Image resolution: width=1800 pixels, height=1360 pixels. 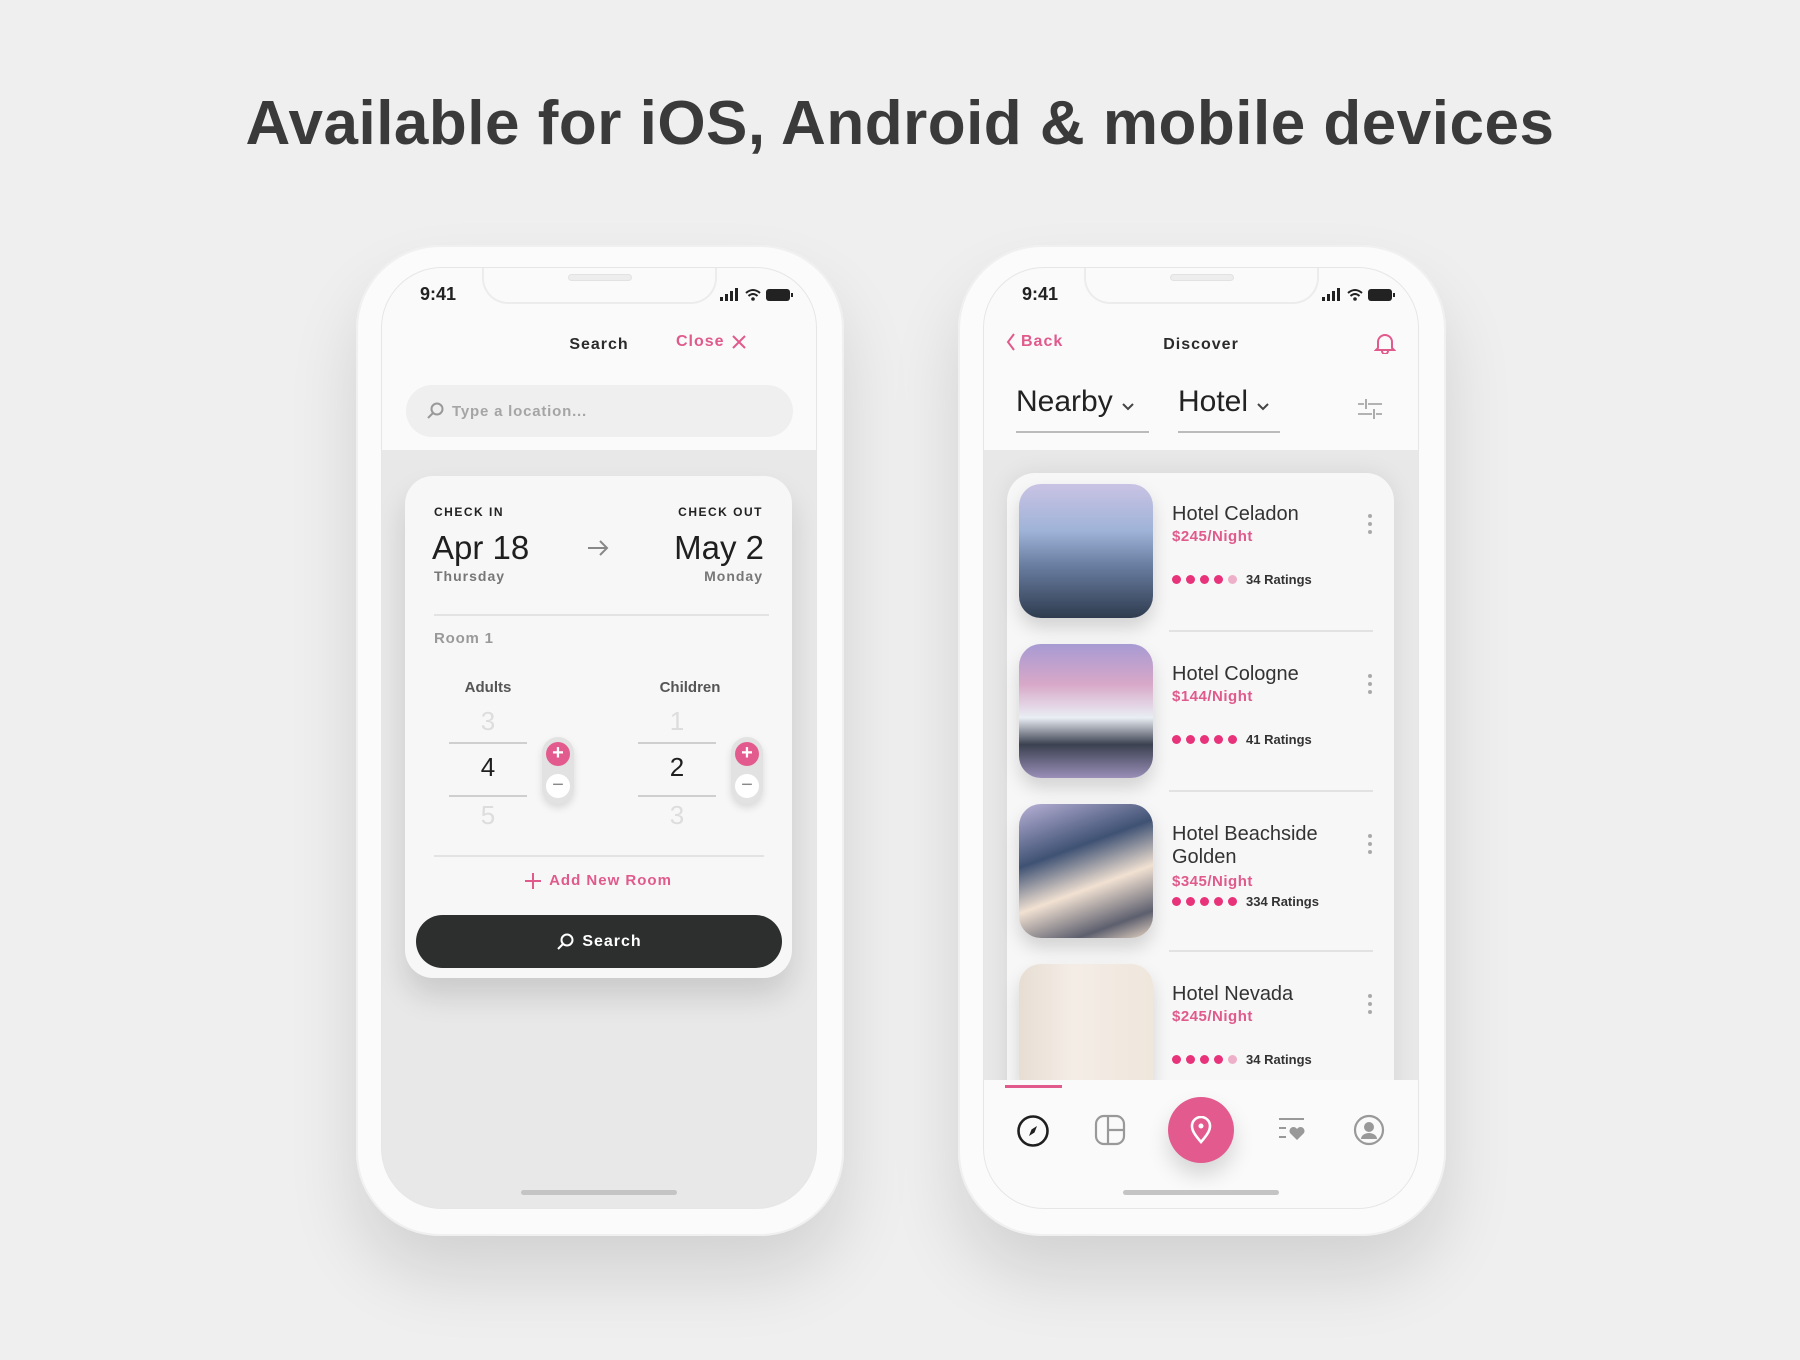 I want to click on arrow-right-icon, so click(x=598, y=548).